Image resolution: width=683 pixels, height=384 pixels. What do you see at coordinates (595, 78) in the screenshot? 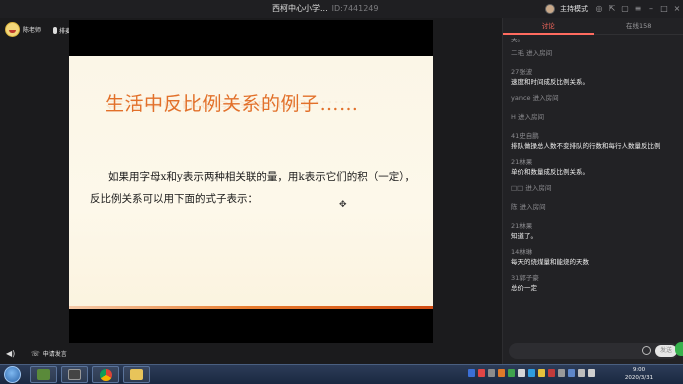
I see `chat-message: 27张波 速度和时间成反比例关系。` at bounding box center [595, 78].